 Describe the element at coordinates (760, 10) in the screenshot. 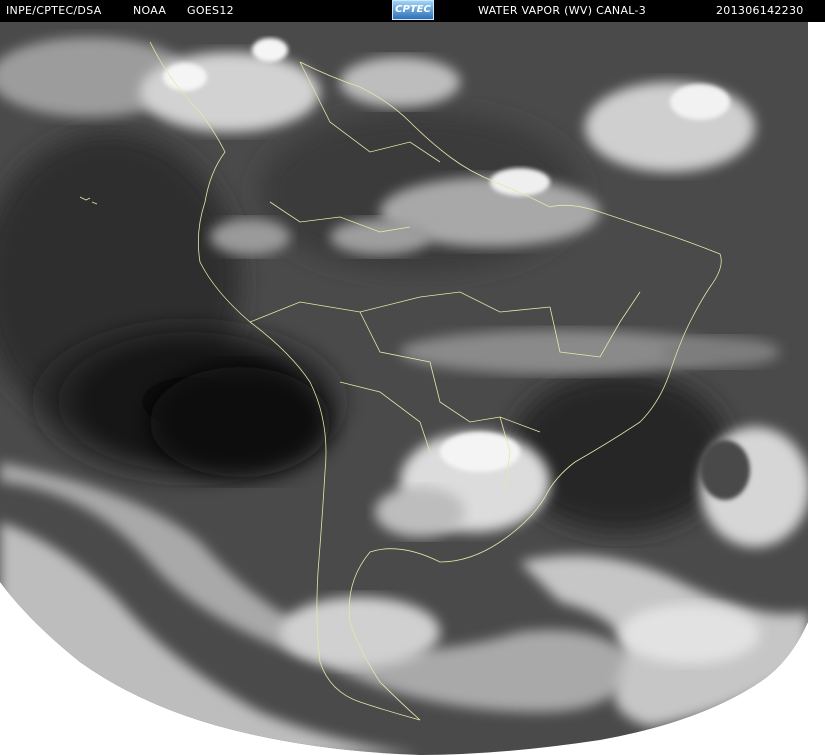

I see `timestamp-label: 201306142230` at that location.